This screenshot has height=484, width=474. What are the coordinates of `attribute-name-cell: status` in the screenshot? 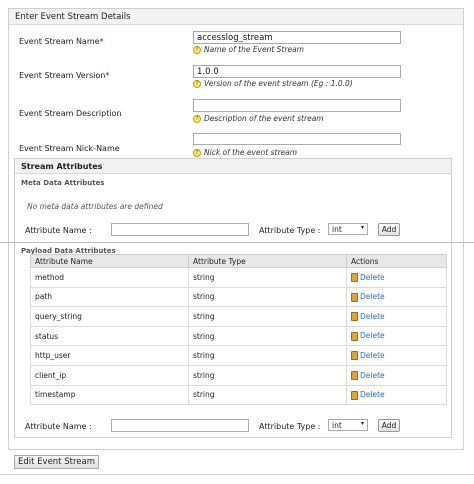 It's located at (109, 336).